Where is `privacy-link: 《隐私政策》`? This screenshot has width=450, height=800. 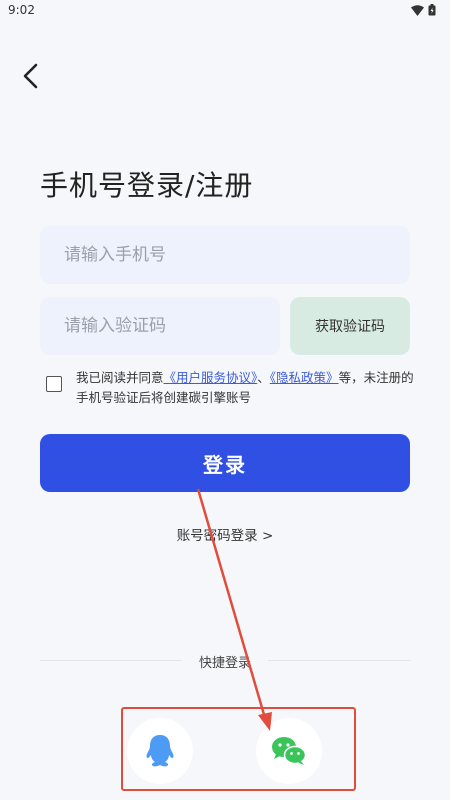
privacy-link: 《隐私政策》 is located at coordinates (304, 377).